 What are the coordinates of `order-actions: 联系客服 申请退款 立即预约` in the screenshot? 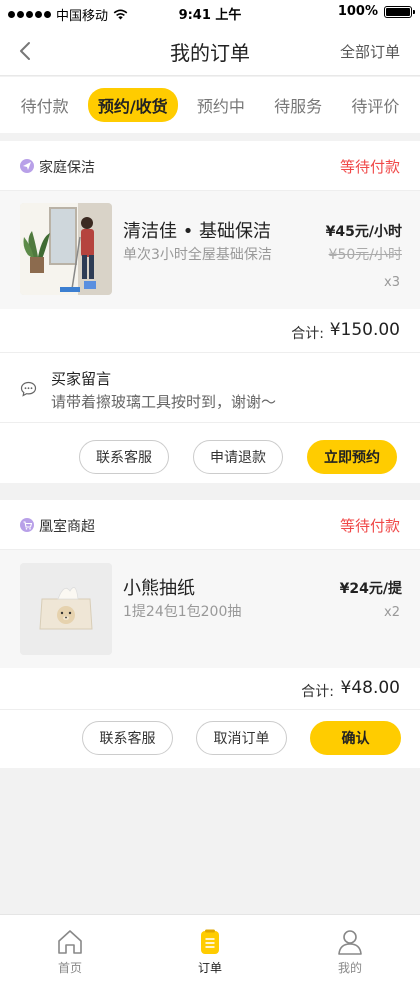 It's located at (210, 453).